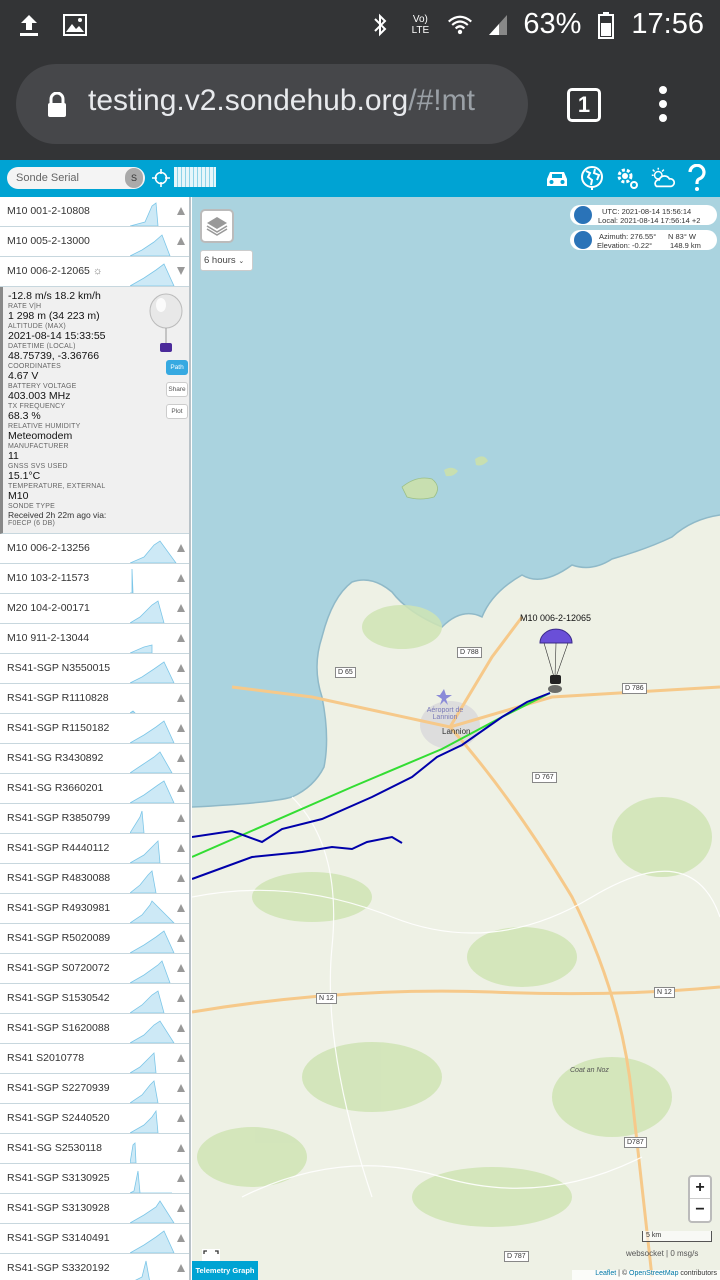 Image resolution: width=720 pixels, height=1280 pixels. What do you see at coordinates (58, 698) in the screenshot?
I see `sonde-serial: RS41-SGP R1110828` at bounding box center [58, 698].